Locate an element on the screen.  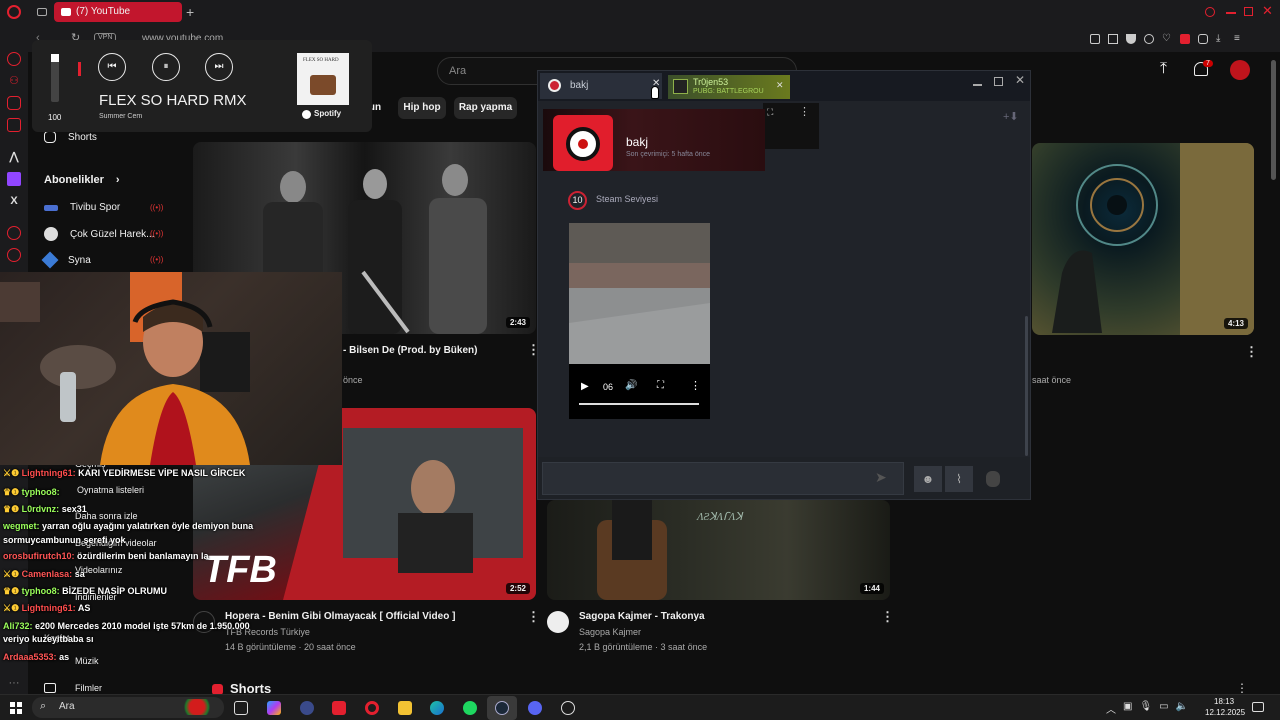
avatar is located at coordinates (1240, 70).